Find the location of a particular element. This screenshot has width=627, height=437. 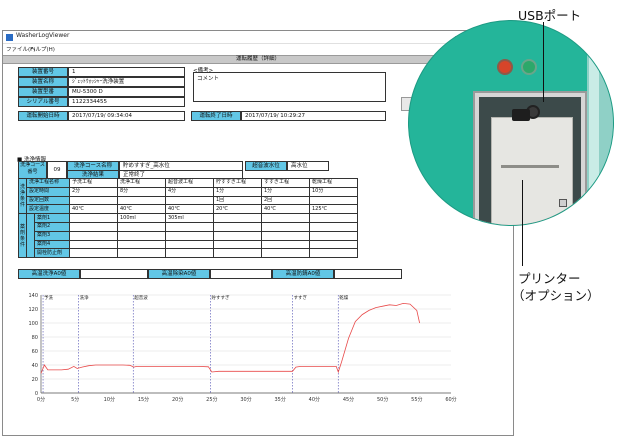

process-marker-label: 乾燥 is located at coordinates (343, 297).